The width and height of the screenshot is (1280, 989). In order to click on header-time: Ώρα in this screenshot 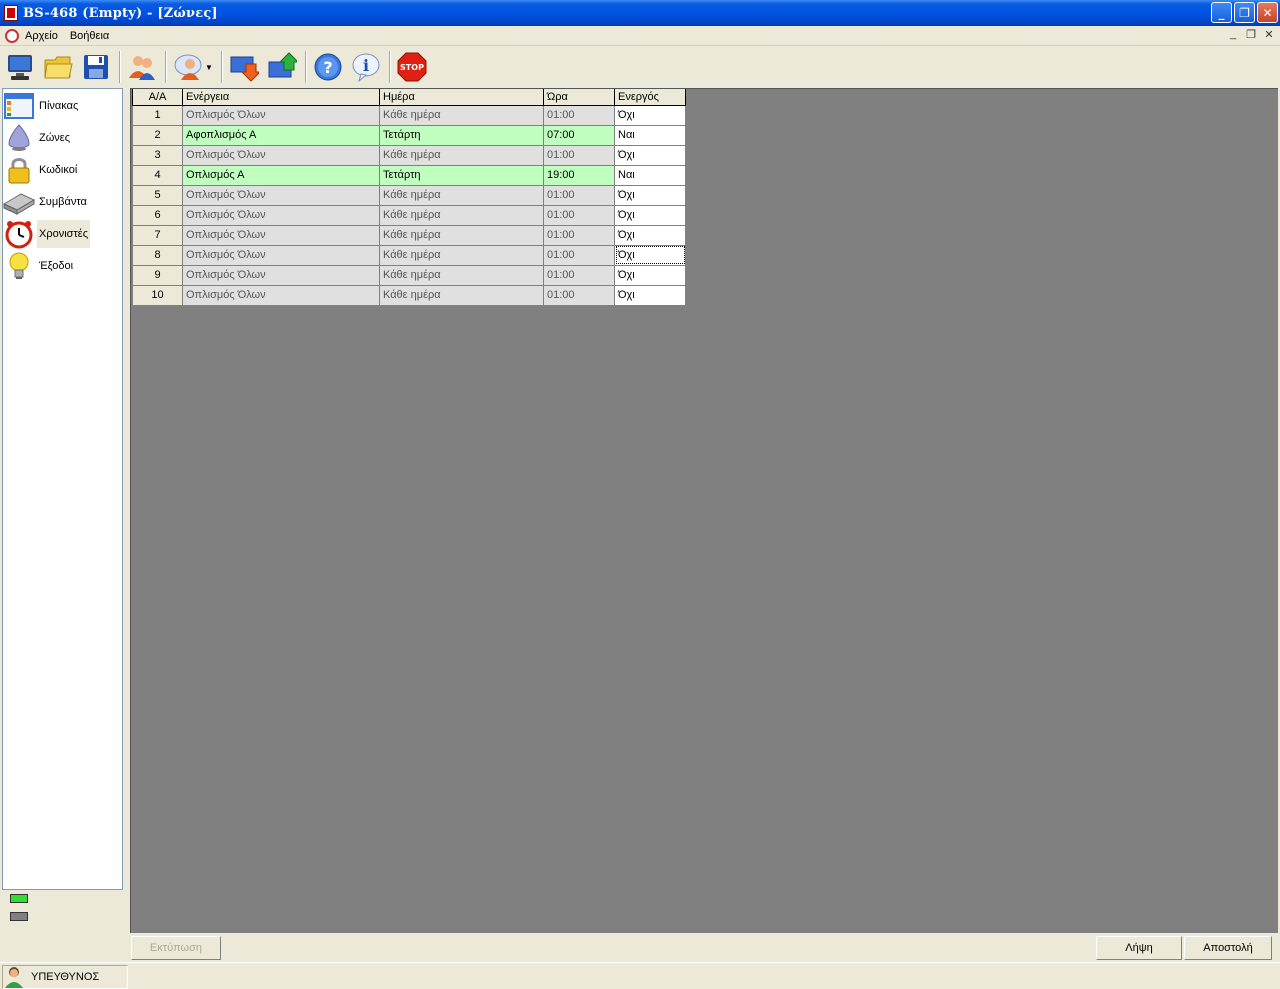, I will do `click(579, 97)`.